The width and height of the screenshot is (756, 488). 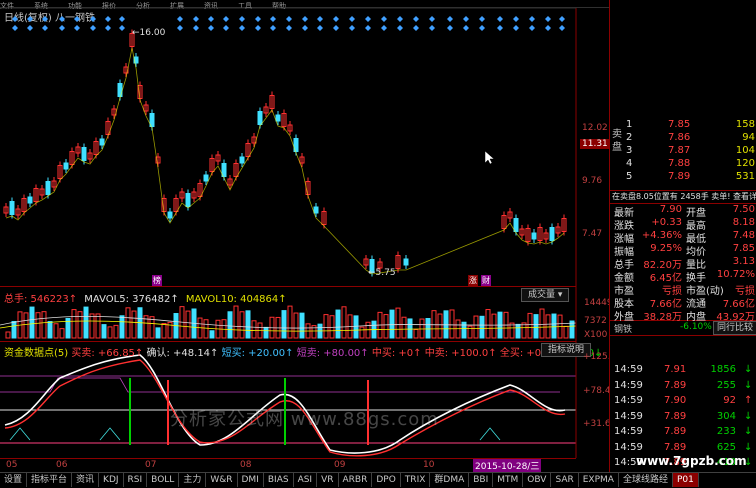 What do you see at coordinates (486, 280) in the screenshot?
I see `event-marker: 财` at bounding box center [486, 280].